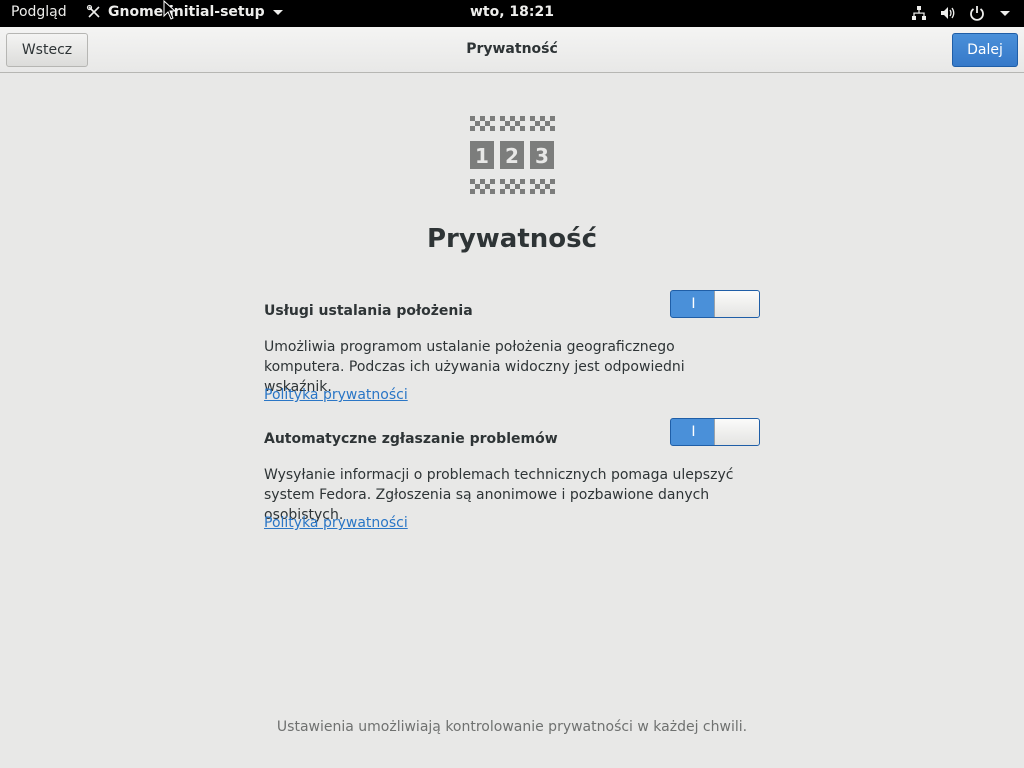 This screenshot has height=768, width=1024. I want to click on header-bar: Wstecz Prywatność Dalej, so click(512, 50).